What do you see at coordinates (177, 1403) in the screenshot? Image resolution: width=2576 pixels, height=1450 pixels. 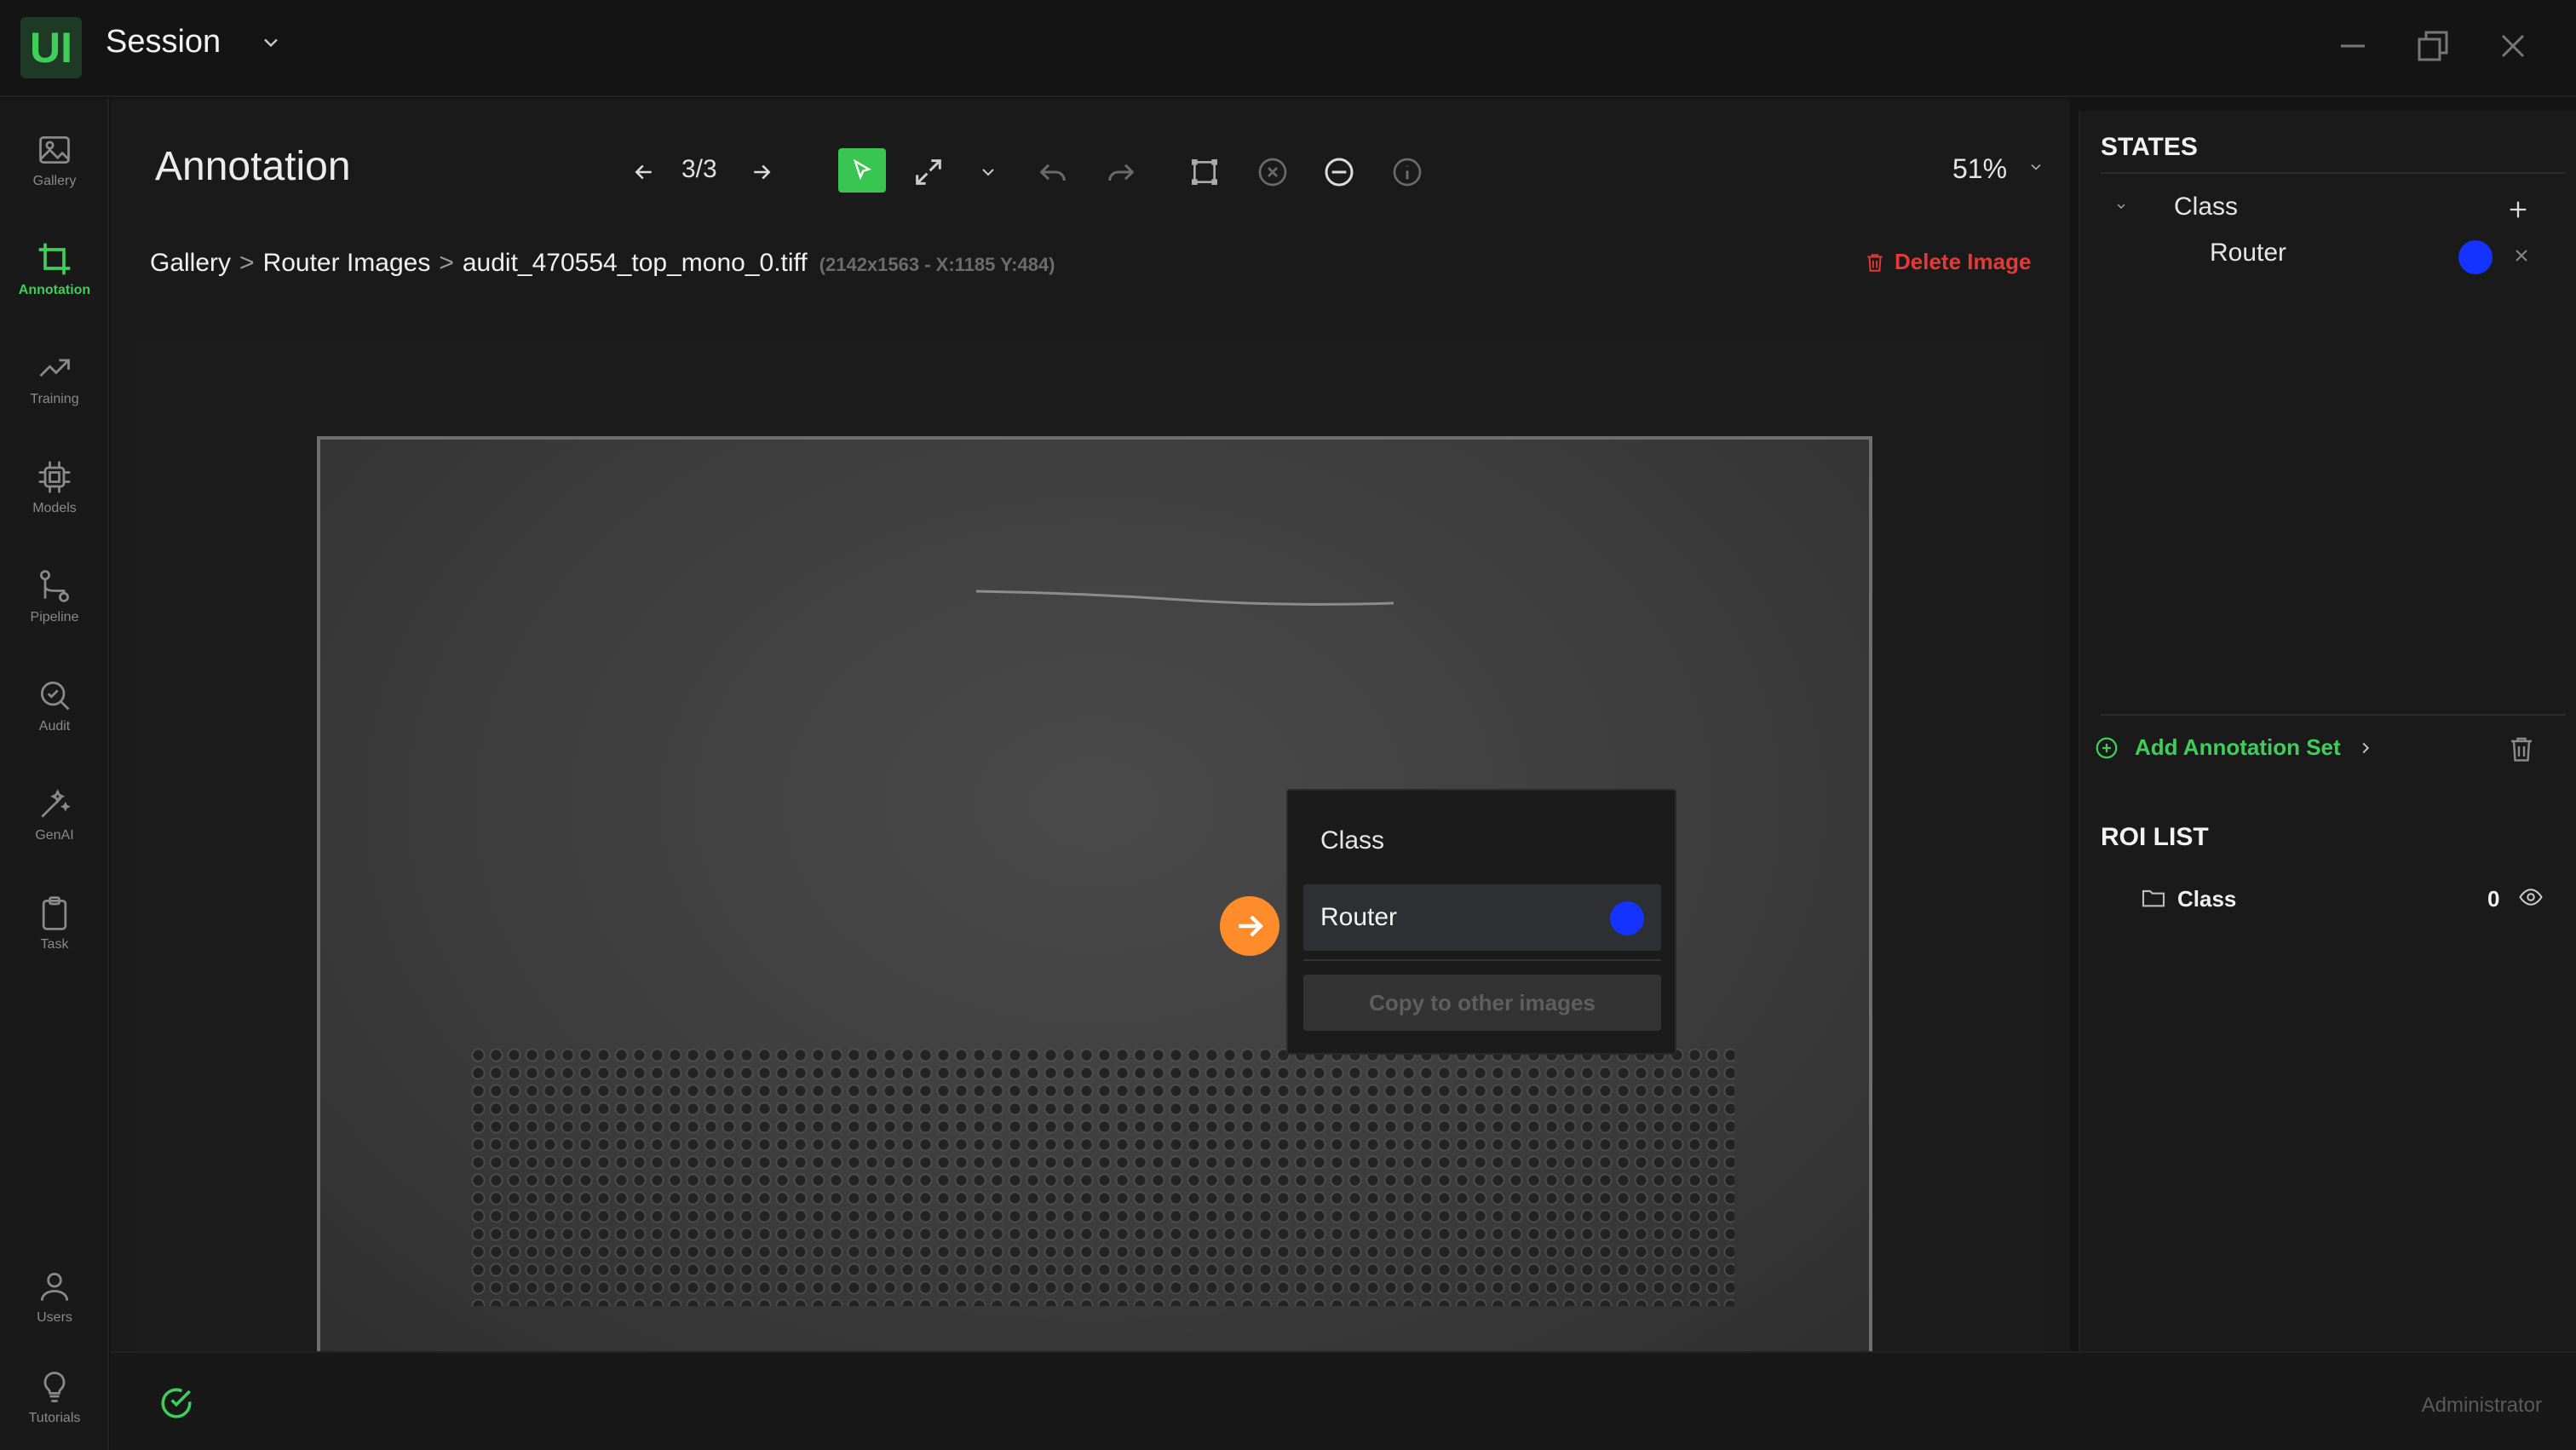 I see `check-circle-icon` at bounding box center [177, 1403].